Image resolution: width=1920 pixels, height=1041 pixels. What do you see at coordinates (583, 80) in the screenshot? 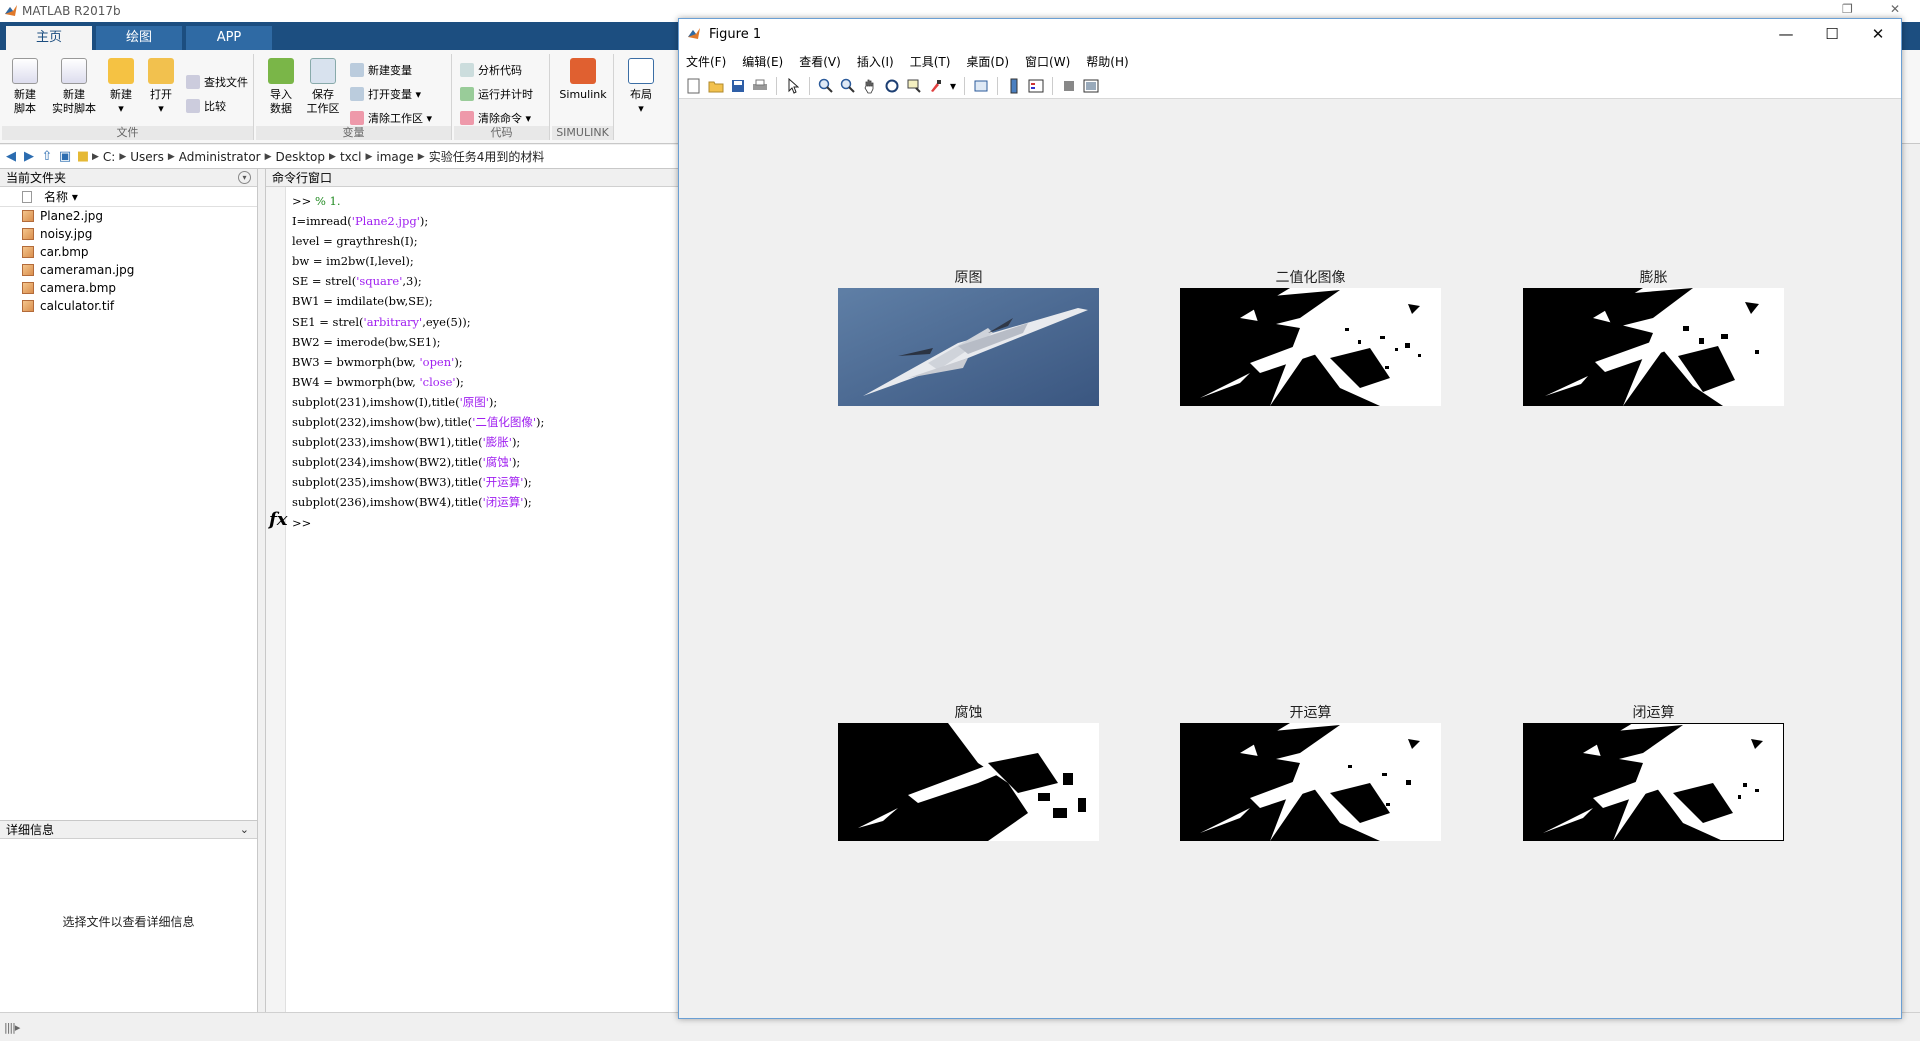
I see `simulink-button: Simulink` at bounding box center [583, 80].